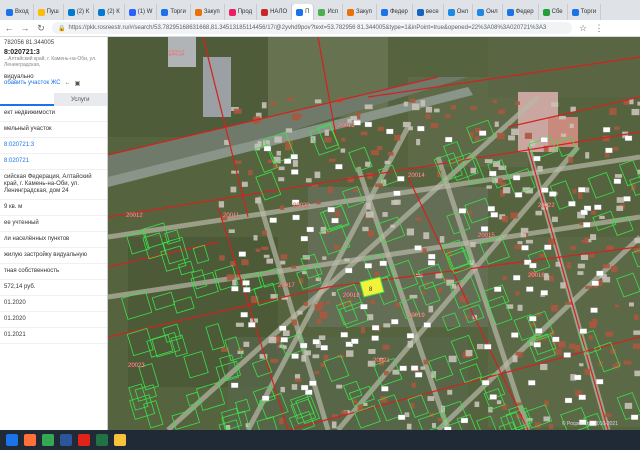 This screenshot has height=450, width=640. What do you see at coordinates (27, 99) in the screenshot?
I see `tab-info` at bounding box center [27, 99].